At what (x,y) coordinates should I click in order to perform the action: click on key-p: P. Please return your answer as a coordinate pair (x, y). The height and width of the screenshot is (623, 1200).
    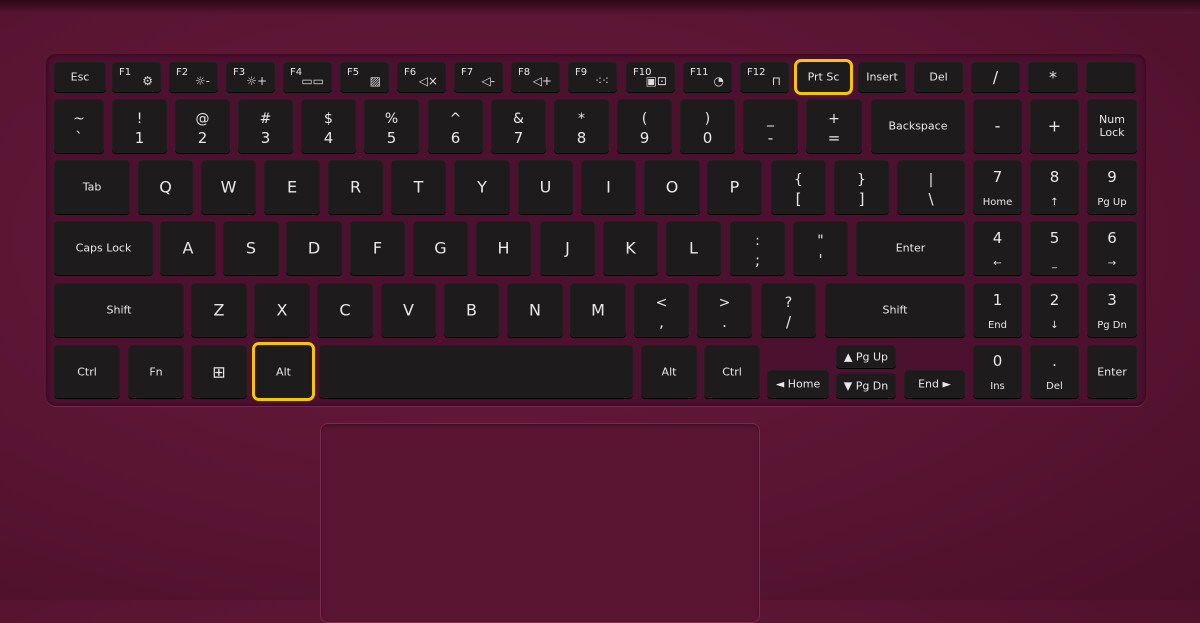
    Looking at the image, I should click on (734, 187).